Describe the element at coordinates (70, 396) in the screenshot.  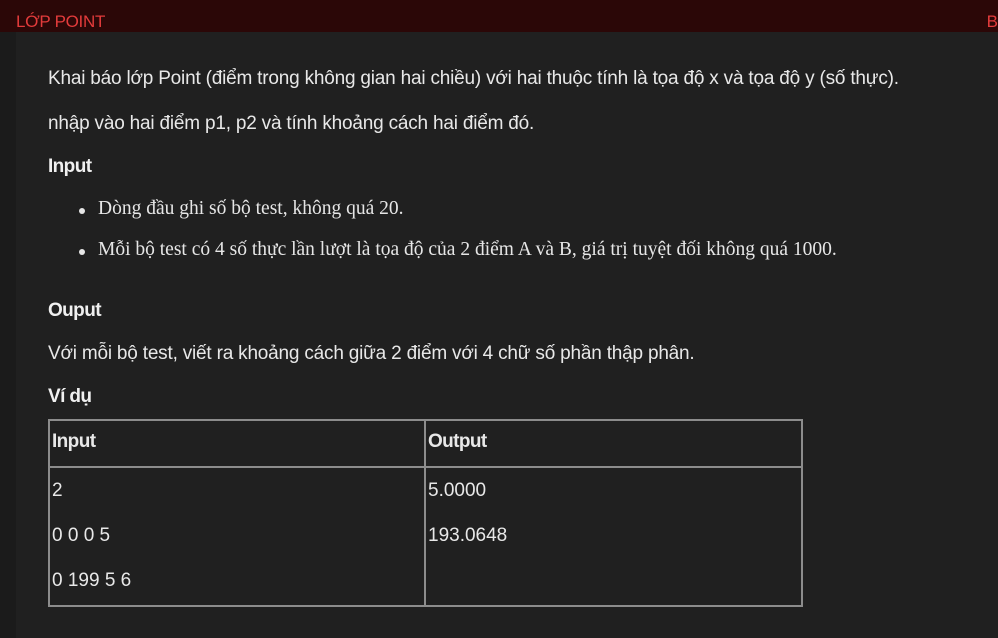
I see `example-heading: Ví dụ` at that location.